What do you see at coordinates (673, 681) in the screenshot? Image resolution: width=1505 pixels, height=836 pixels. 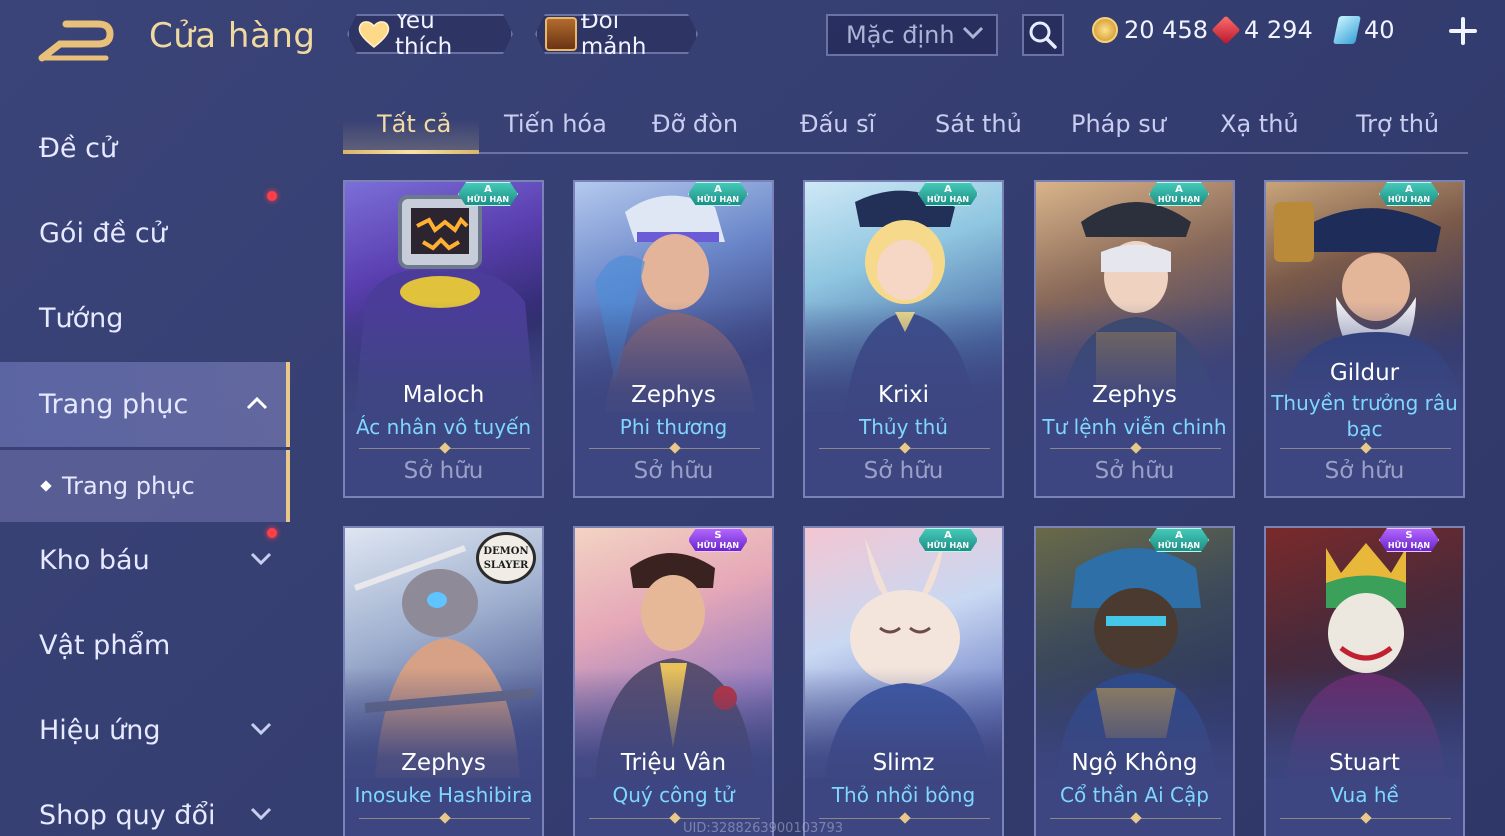 I see `skin-card: S HỮU HẠN Triệu Vân Quý công tử` at bounding box center [673, 681].